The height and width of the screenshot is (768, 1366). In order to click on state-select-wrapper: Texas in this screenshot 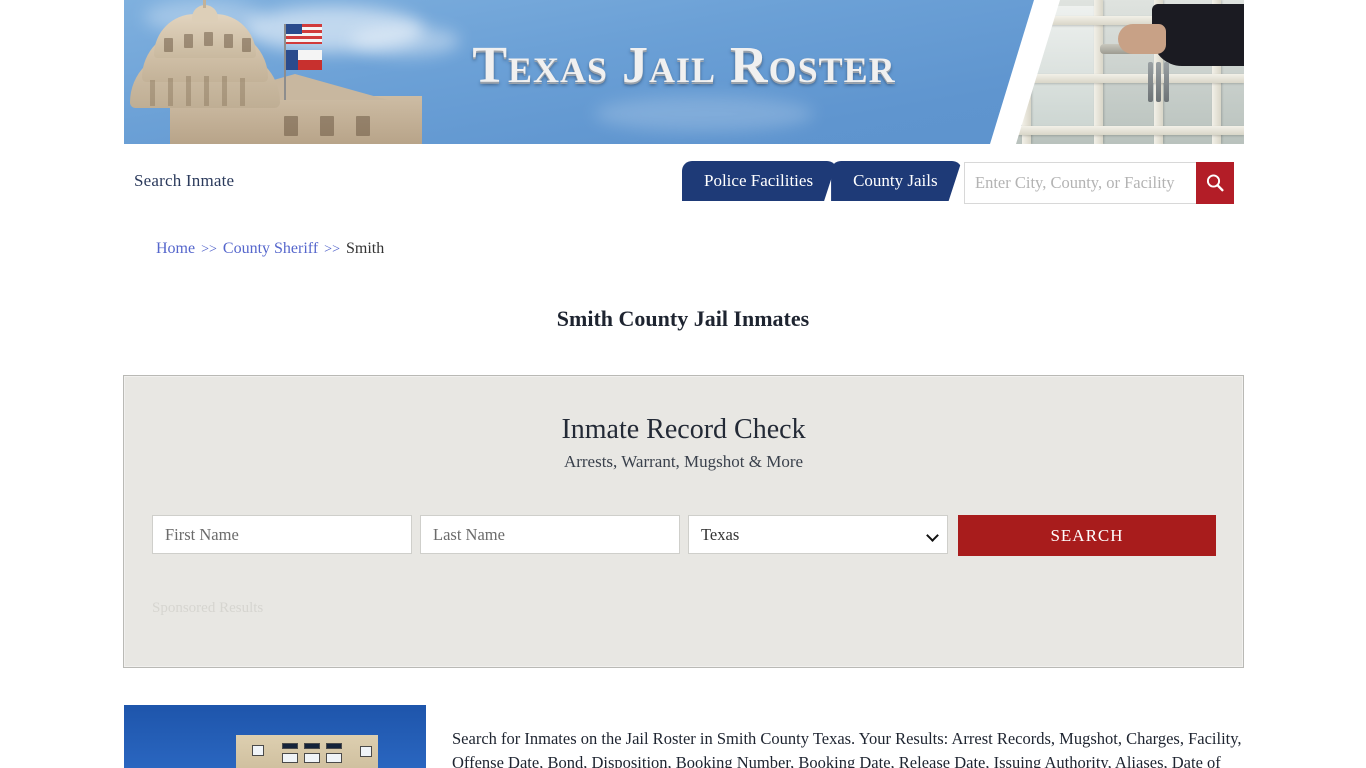, I will do `click(818, 534)`.